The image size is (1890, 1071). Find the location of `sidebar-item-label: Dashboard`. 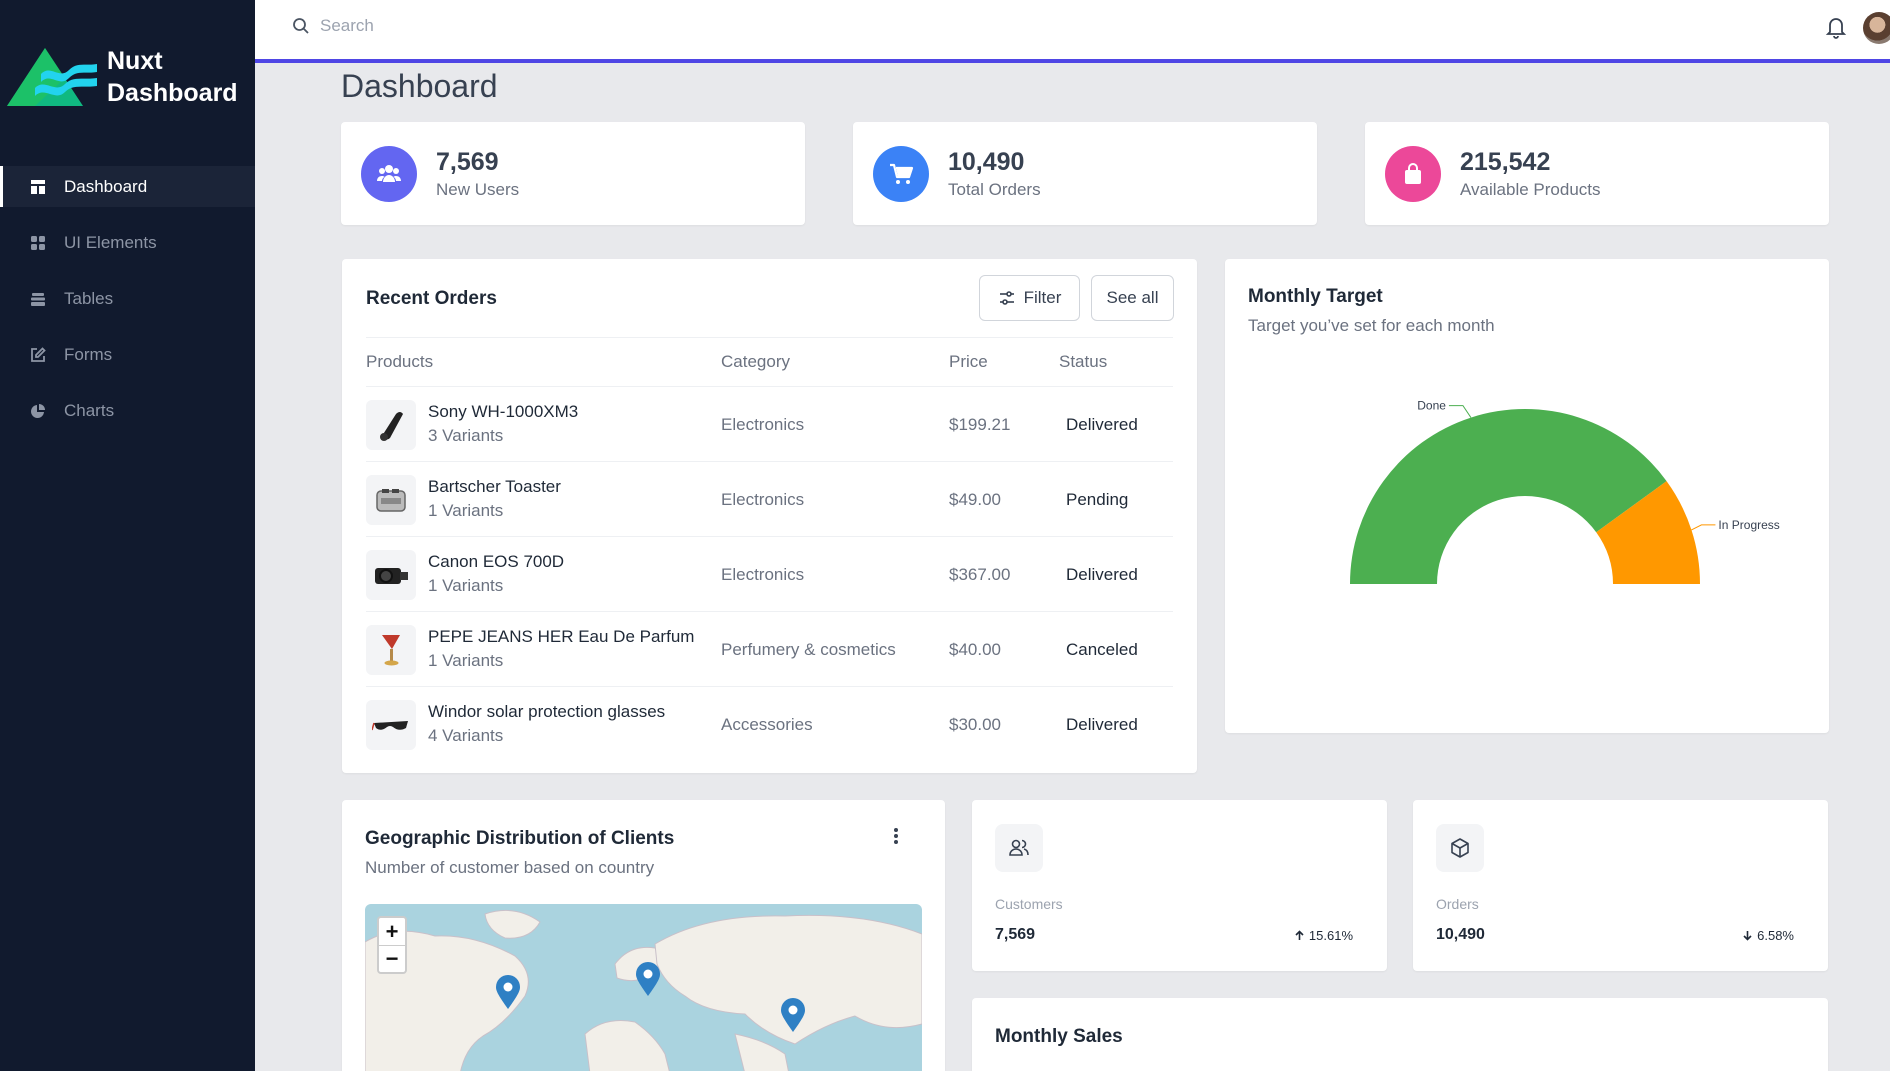

sidebar-item-label: Dashboard is located at coordinates (106, 186).